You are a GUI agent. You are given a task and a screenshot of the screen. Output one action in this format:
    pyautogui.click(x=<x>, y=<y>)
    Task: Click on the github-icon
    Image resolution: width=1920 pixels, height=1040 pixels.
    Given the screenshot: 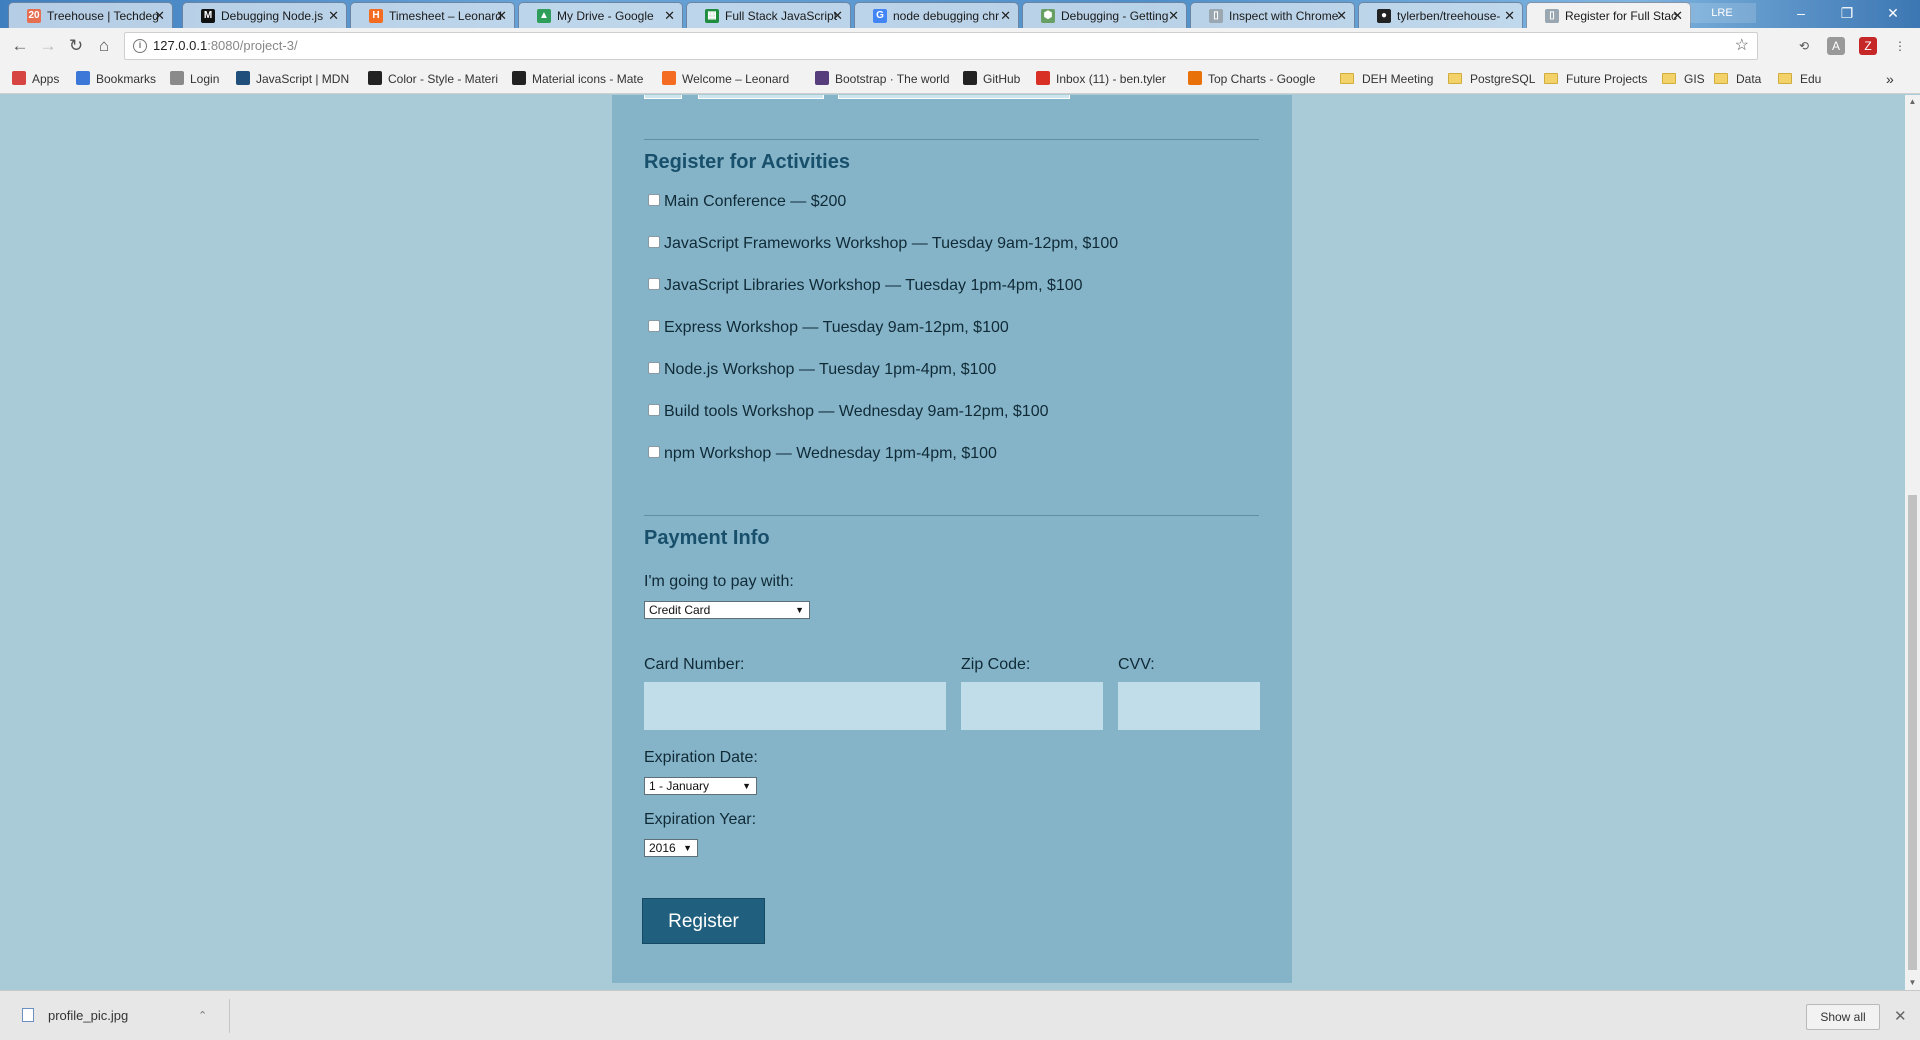 What is the action you would take?
    pyautogui.click(x=970, y=78)
    